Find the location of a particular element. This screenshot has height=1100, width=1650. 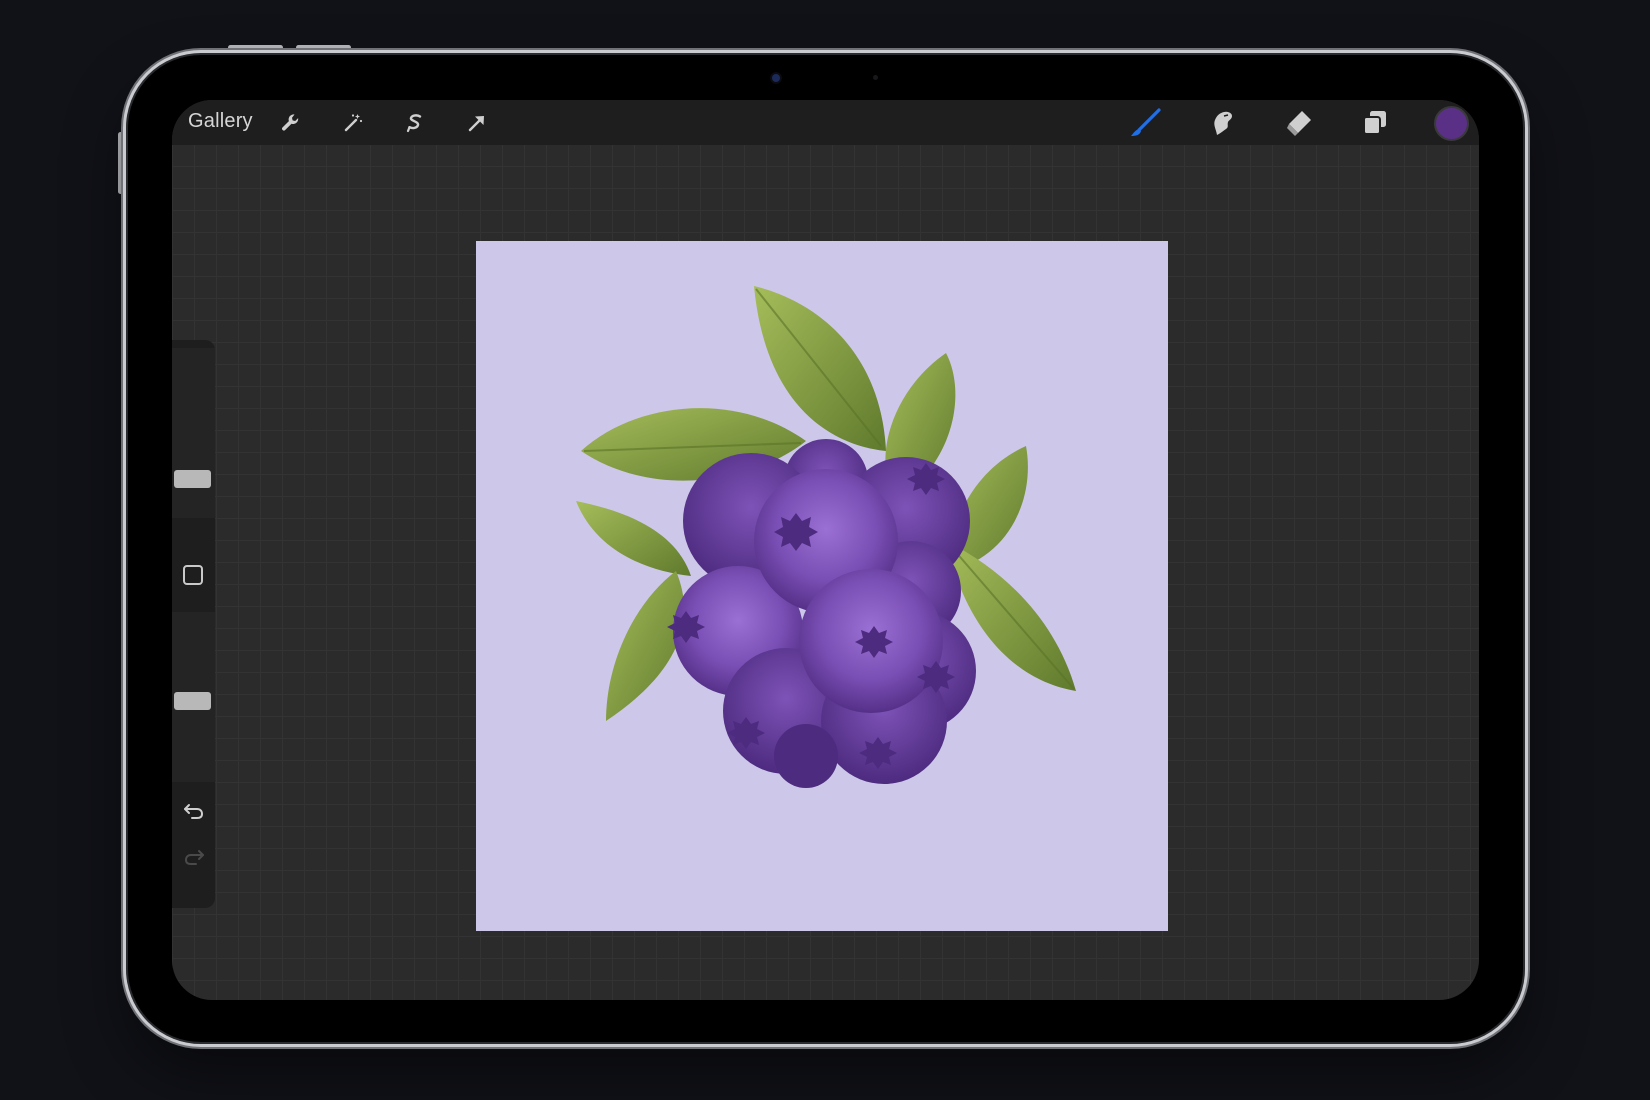

eraser-icon is located at coordinates (1299, 123).